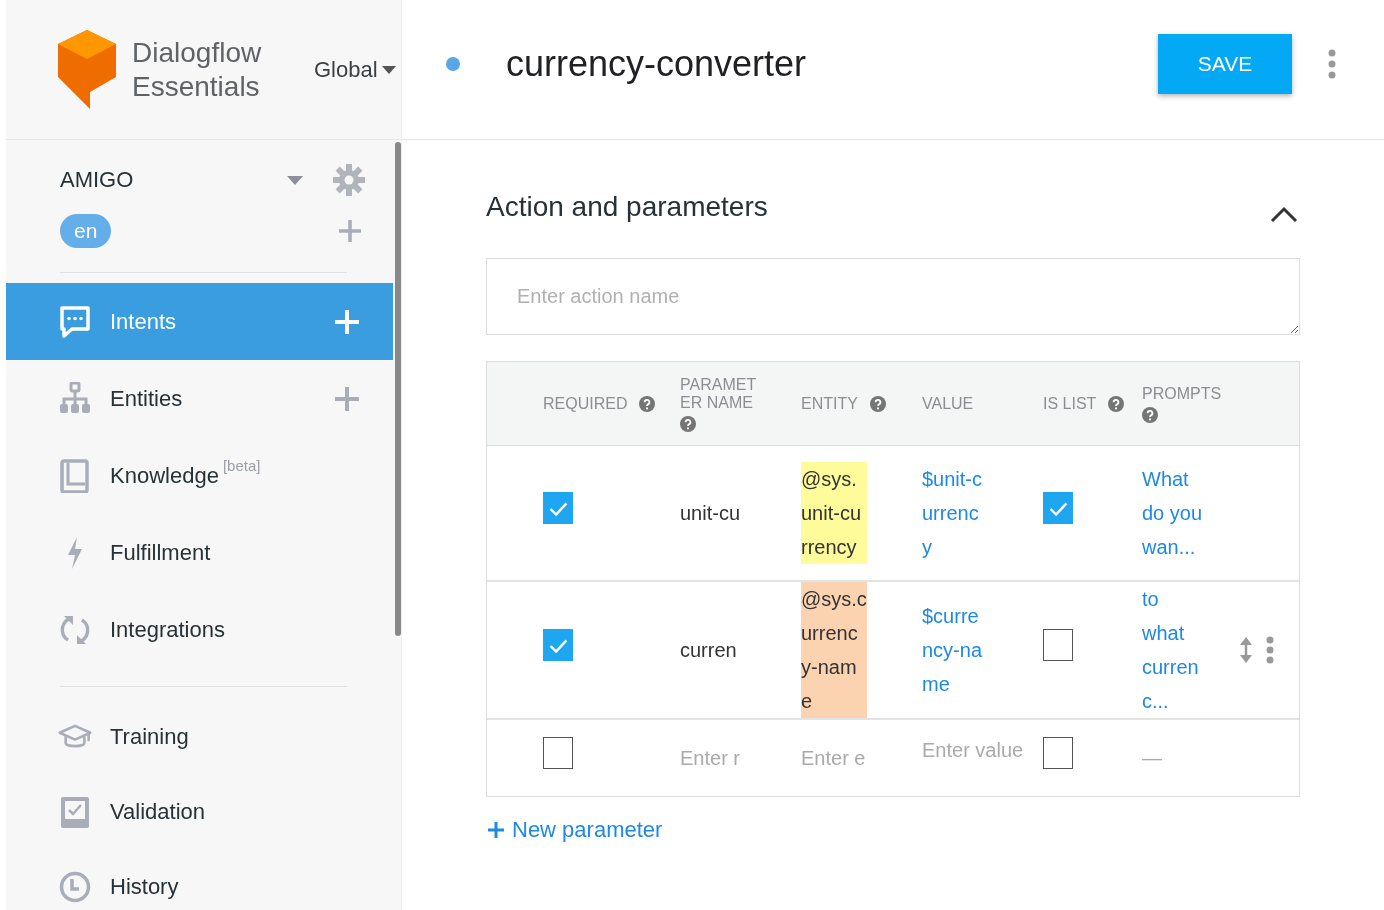 The height and width of the screenshot is (910, 1384). Describe the element at coordinates (199, 398) in the screenshot. I see `nav-item: Entities` at that location.